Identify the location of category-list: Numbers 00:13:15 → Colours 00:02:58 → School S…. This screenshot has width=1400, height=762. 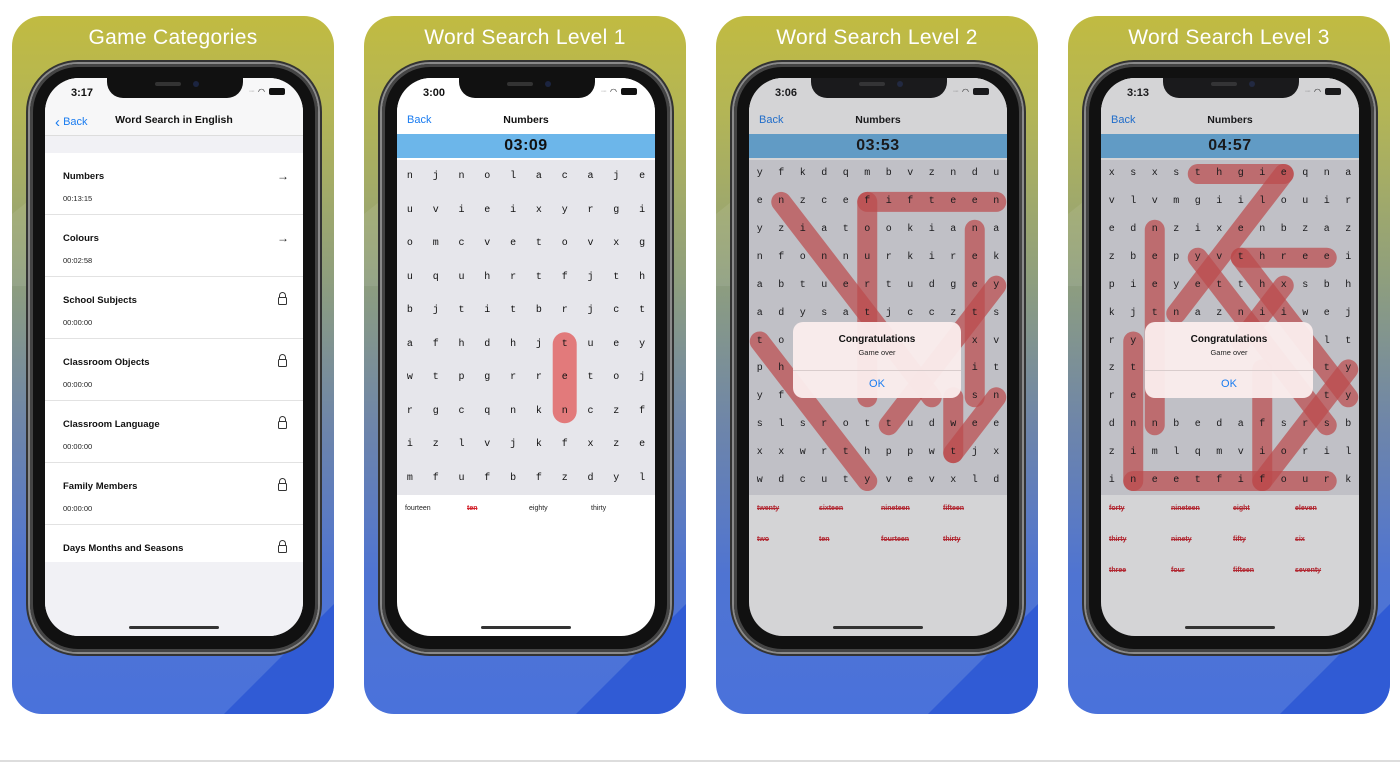
(174, 357).